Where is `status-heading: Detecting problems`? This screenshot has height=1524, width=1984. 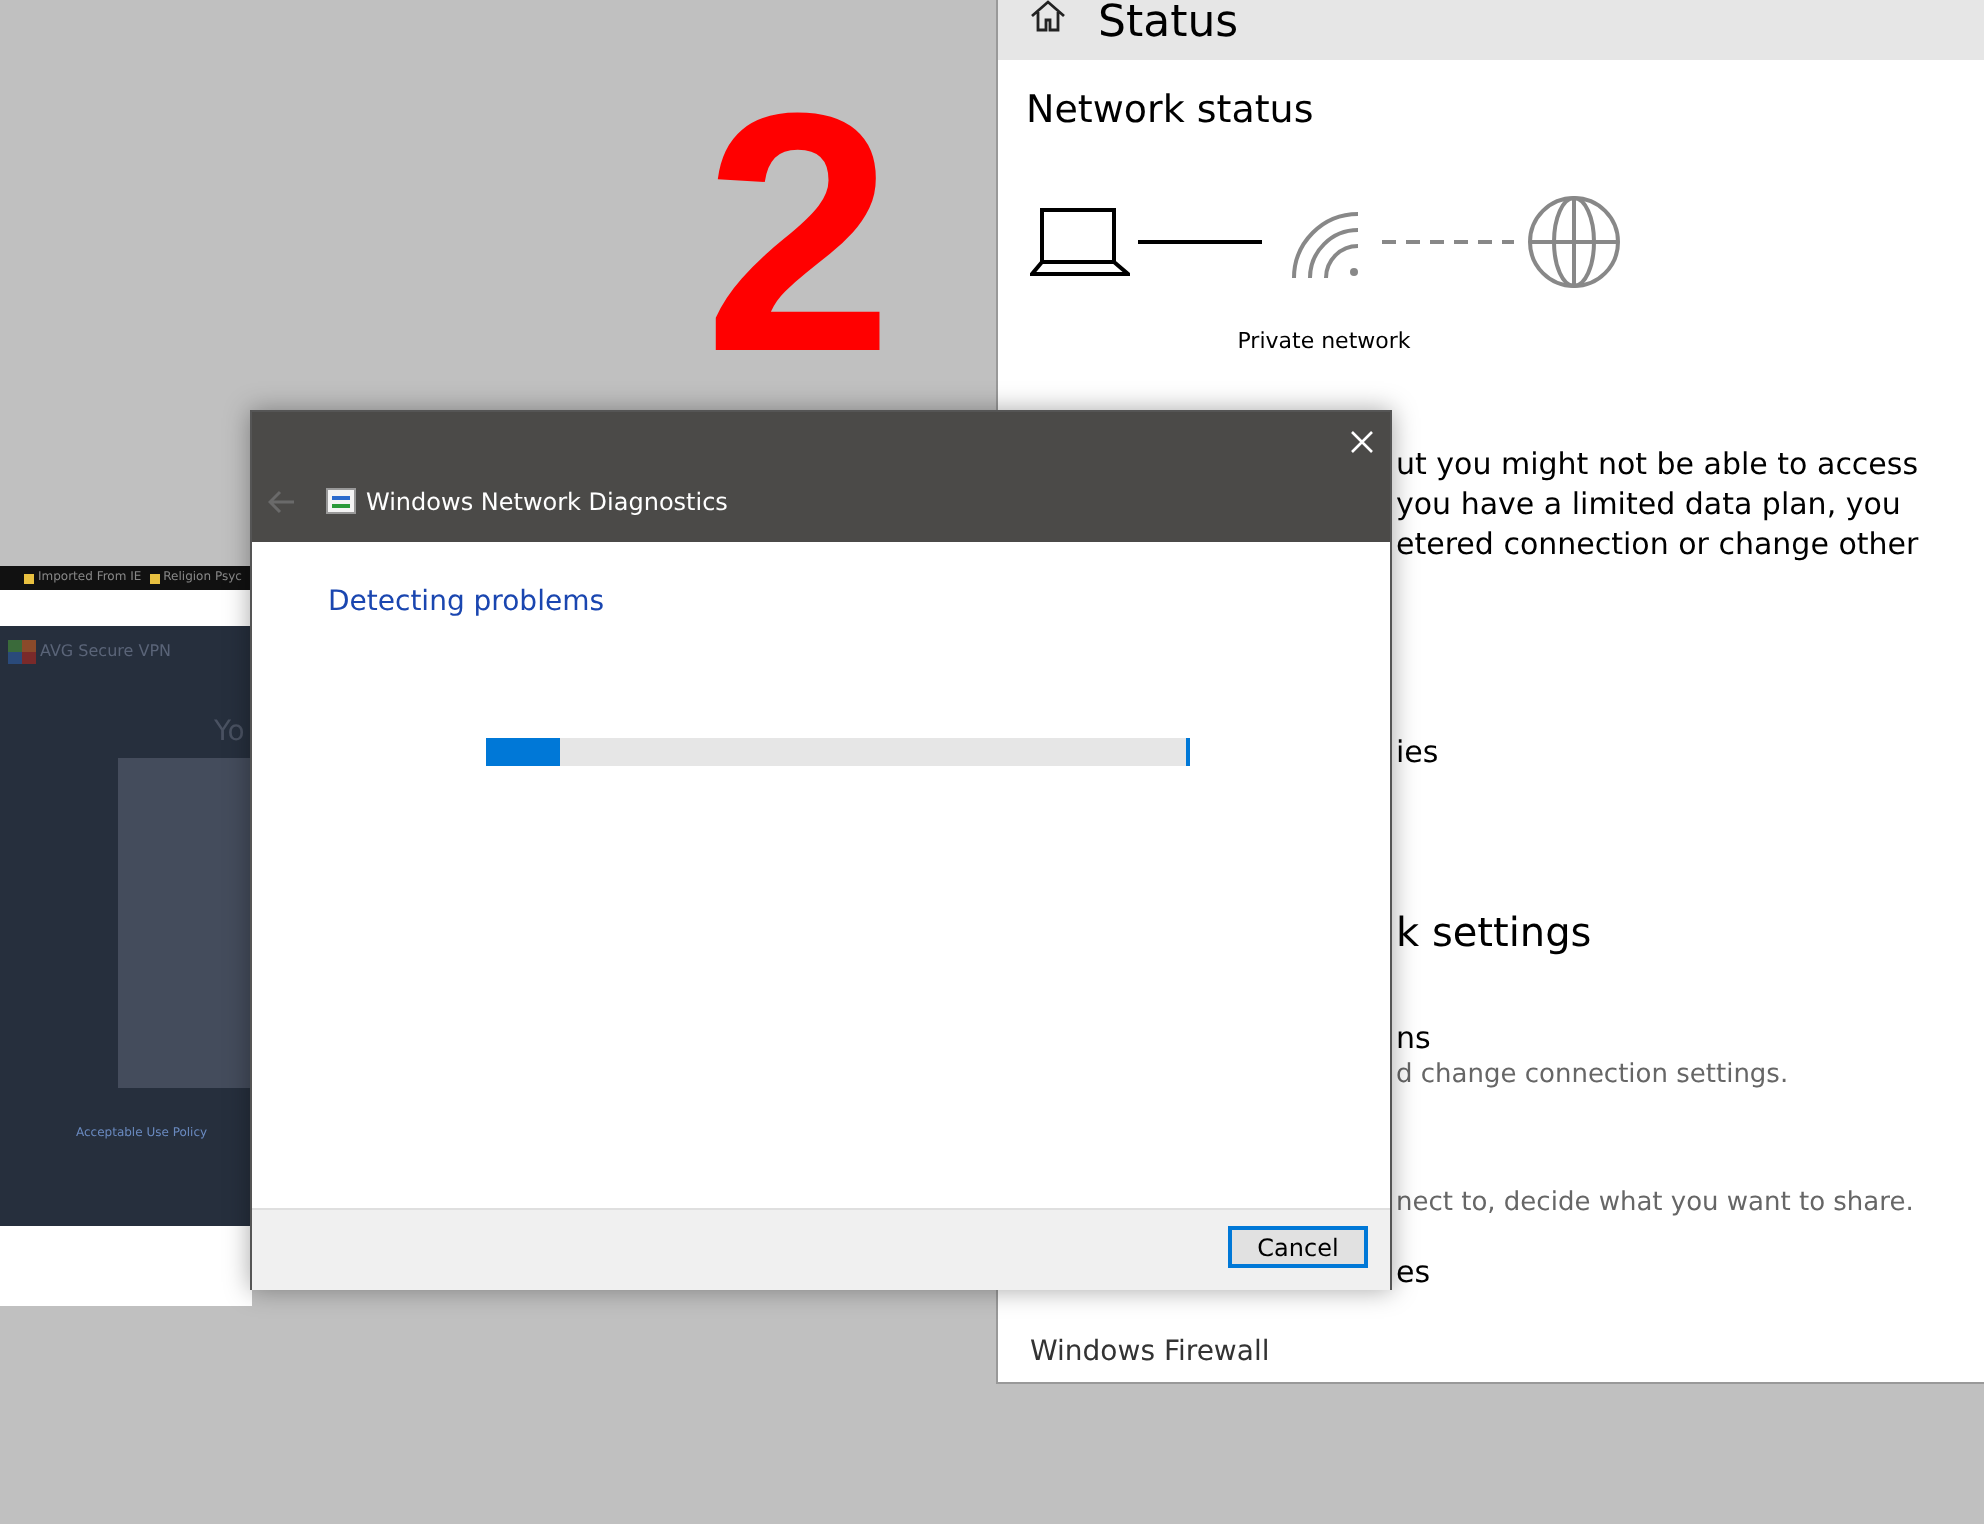 status-heading: Detecting problems is located at coordinates (466, 603).